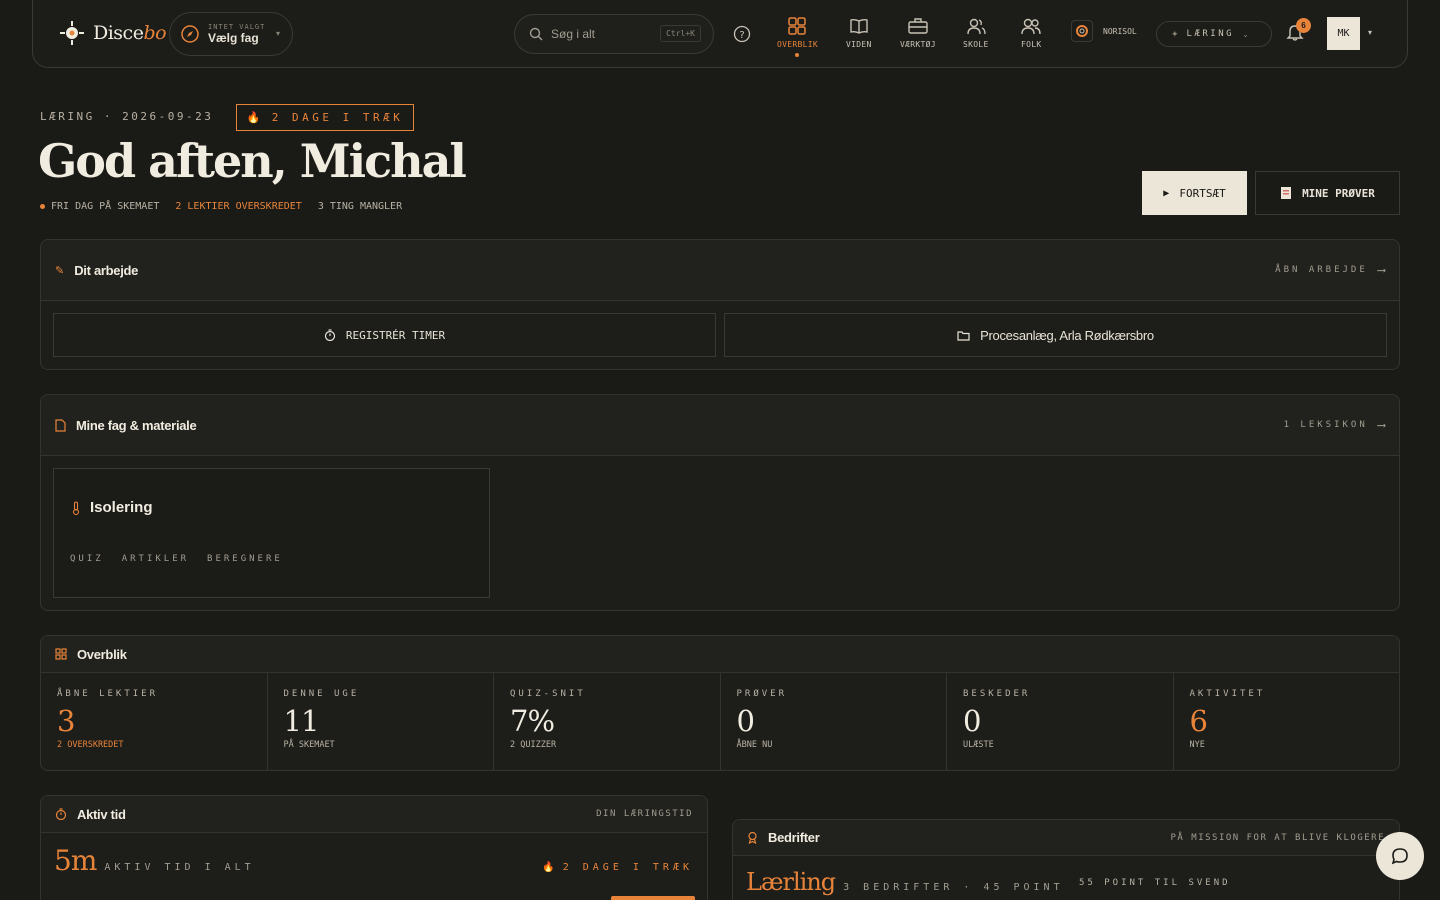  What do you see at coordinates (75, 860) in the screenshot?
I see `active-time-value: 5m` at bounding box center [75, 860].